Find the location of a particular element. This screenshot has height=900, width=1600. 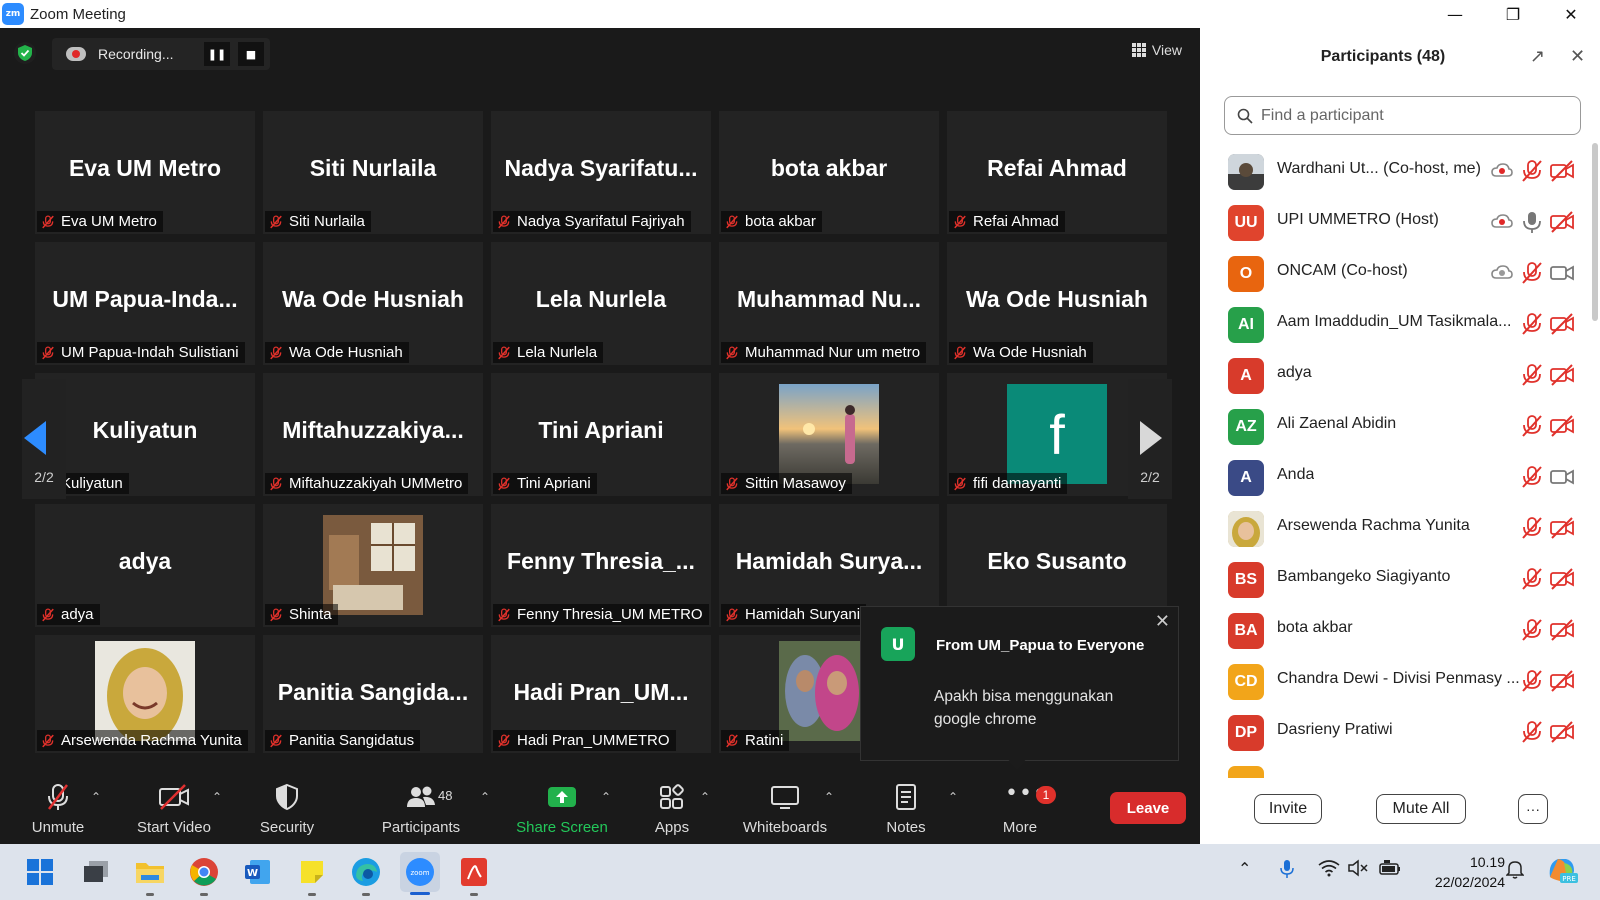

video-tile: Shinta is located at coordinates (373, 565).